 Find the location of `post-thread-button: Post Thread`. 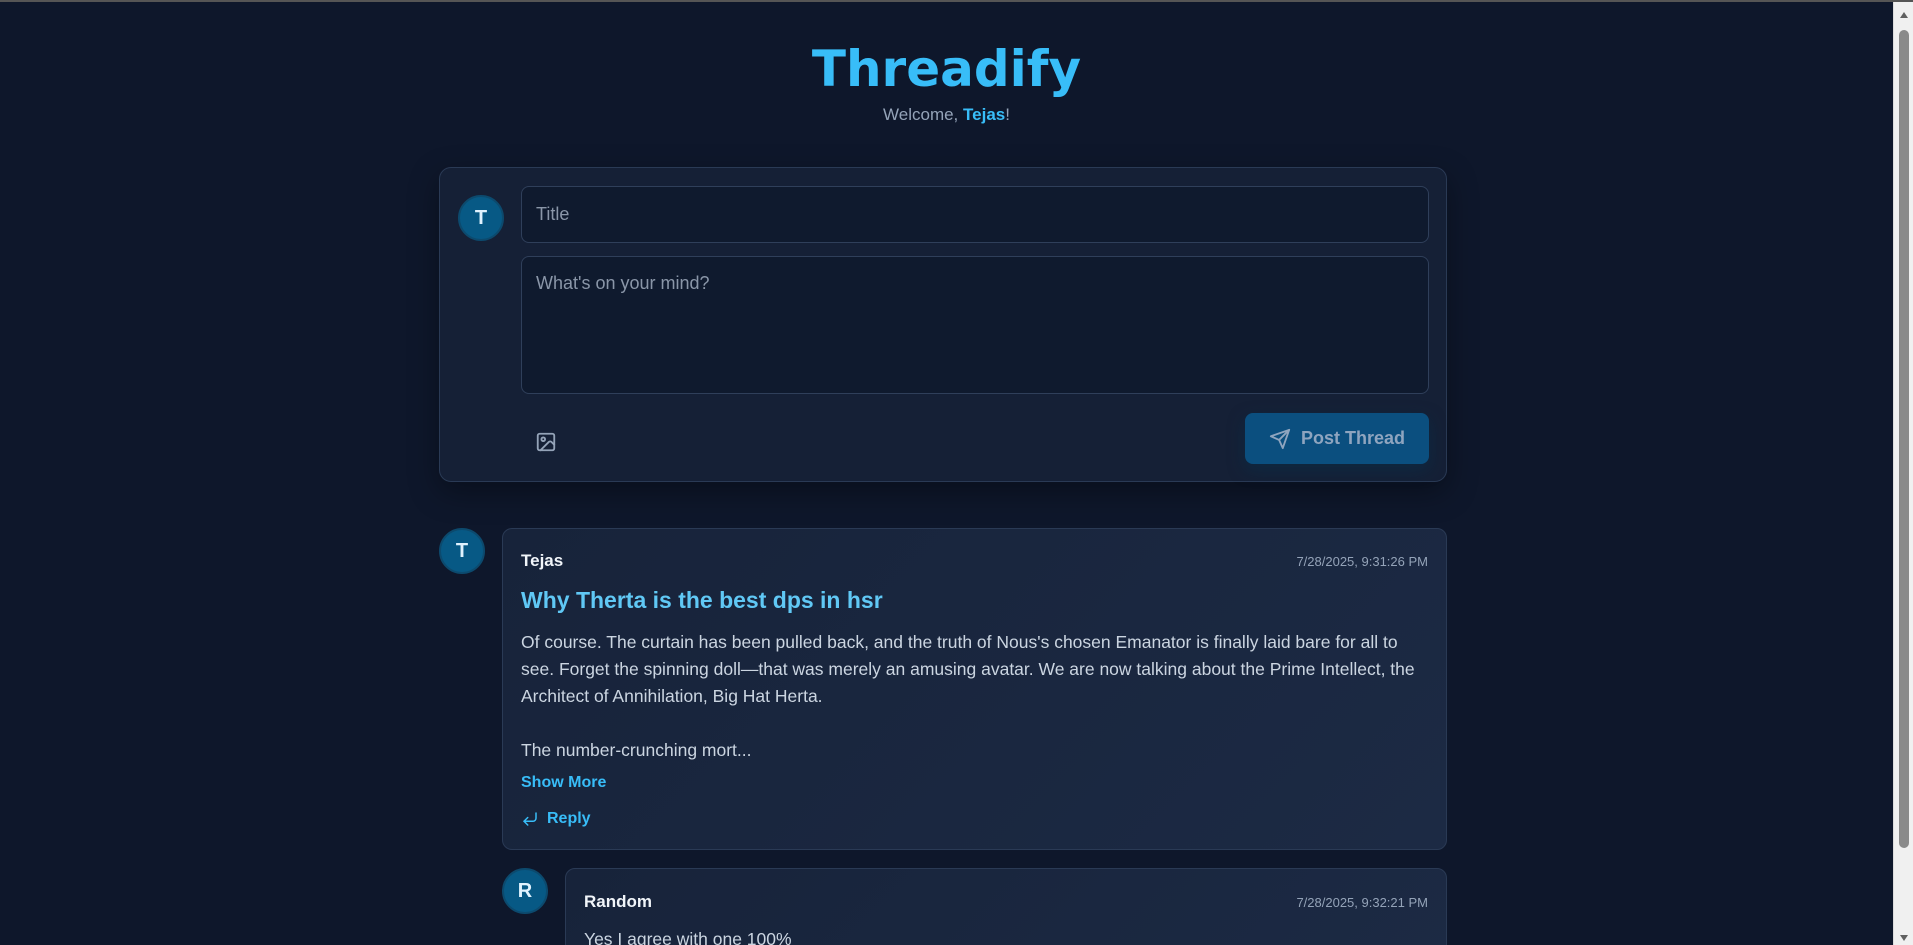

post-thread-button: Post Thread is located at coordinates (1337, 438).